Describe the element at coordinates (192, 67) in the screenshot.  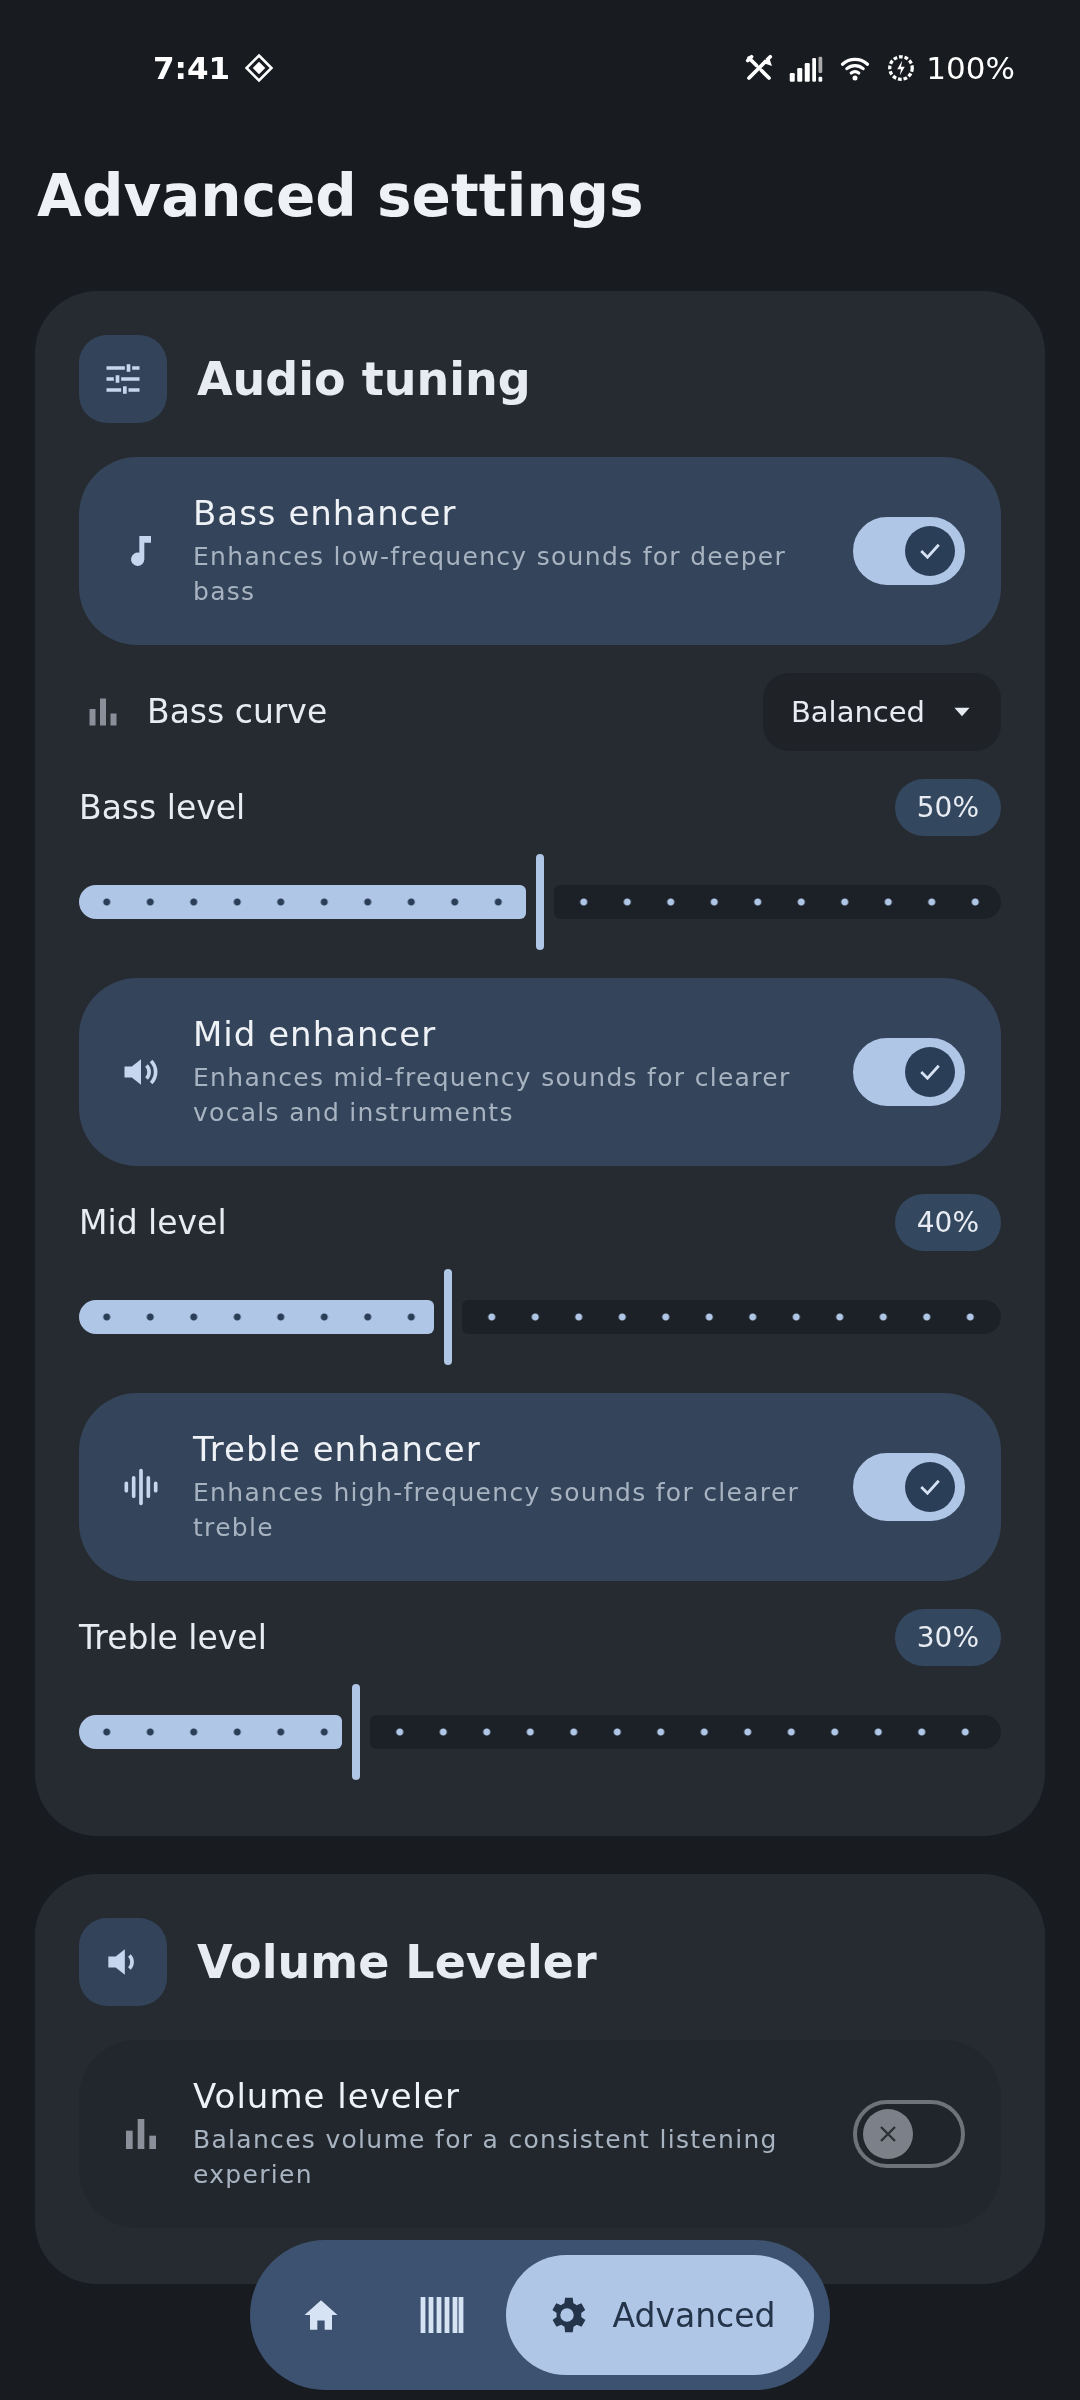
I see `status-time: 7:41` at that location.